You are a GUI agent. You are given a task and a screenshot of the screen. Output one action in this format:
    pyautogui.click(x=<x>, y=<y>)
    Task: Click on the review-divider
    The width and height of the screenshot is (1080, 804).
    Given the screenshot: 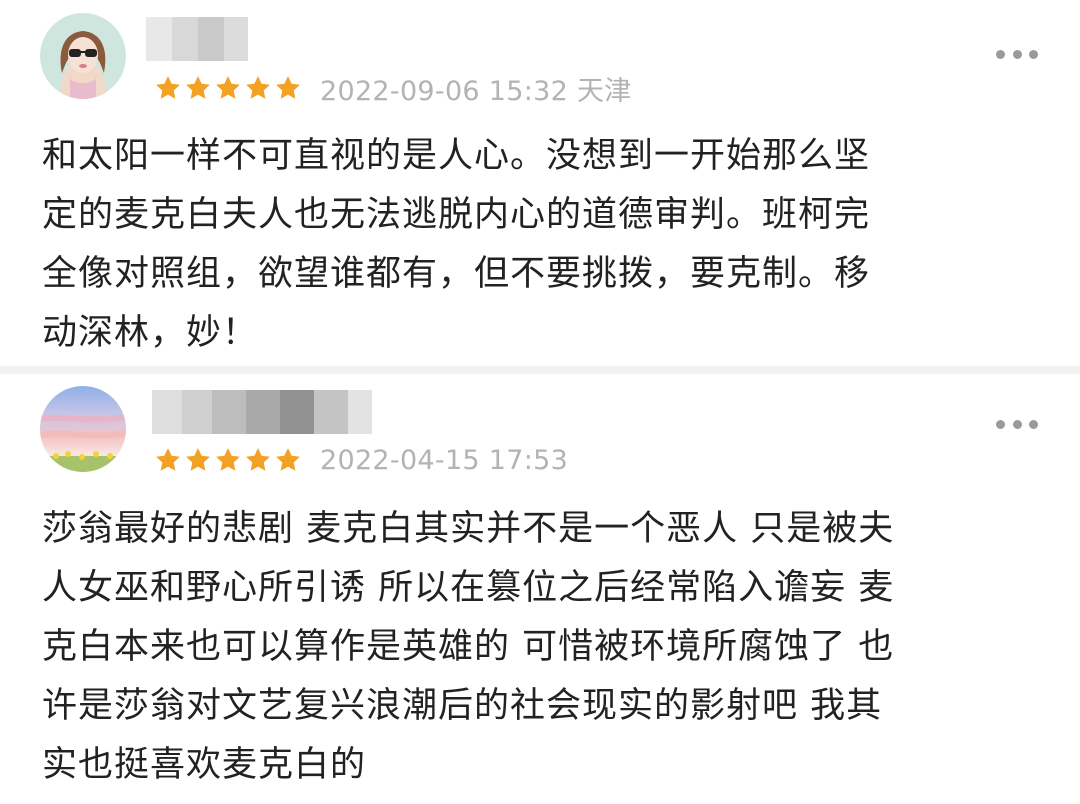 What is the action you would take?
    pyautogui.click(x=540, y=370)
    